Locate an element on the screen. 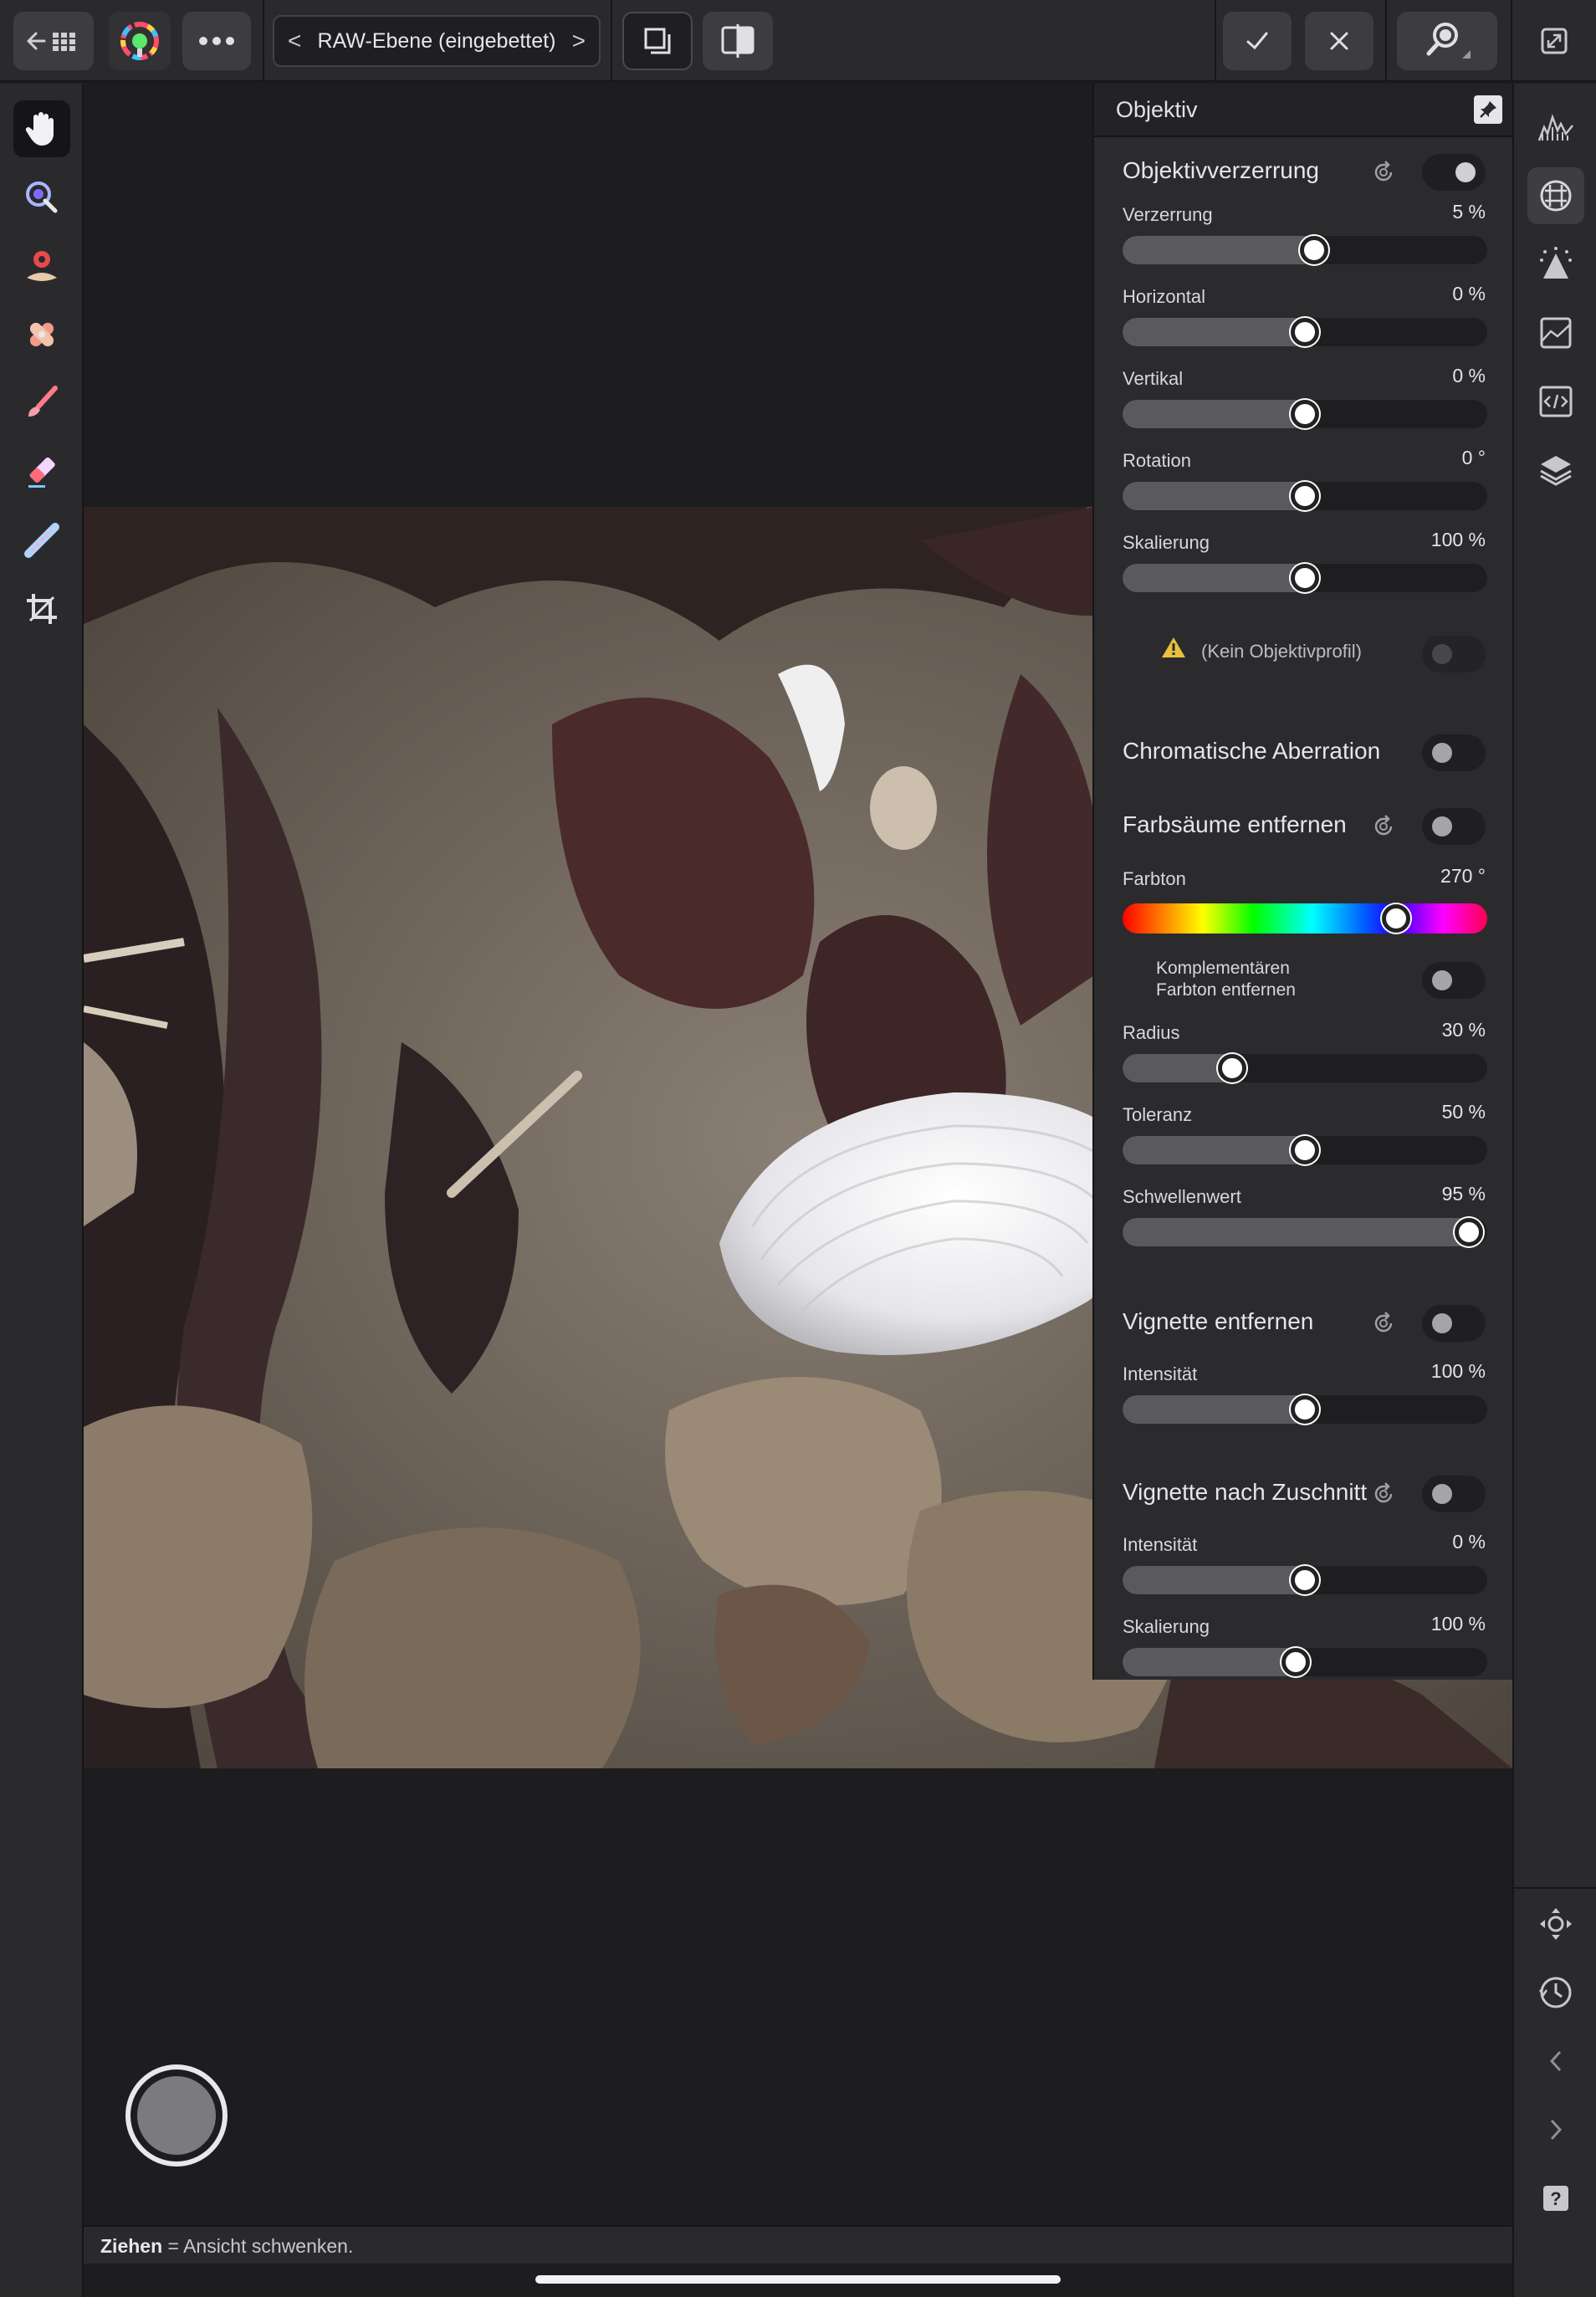 The image size is (1596, 2297). help-button: ? is located at coordinates (1556, 2198).